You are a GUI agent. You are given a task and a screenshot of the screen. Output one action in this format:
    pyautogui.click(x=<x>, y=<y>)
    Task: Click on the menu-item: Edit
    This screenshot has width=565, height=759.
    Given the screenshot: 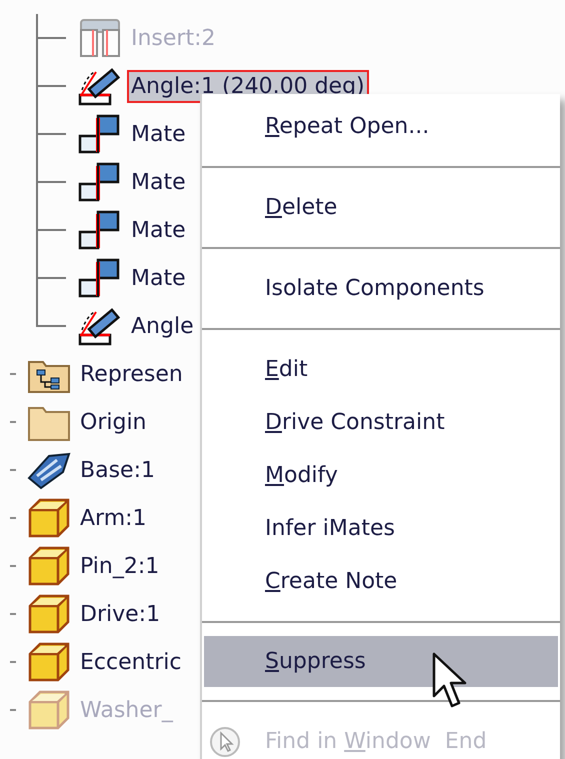 What is the action you would take?
    pyautogui.click(x=381, y=369)
    